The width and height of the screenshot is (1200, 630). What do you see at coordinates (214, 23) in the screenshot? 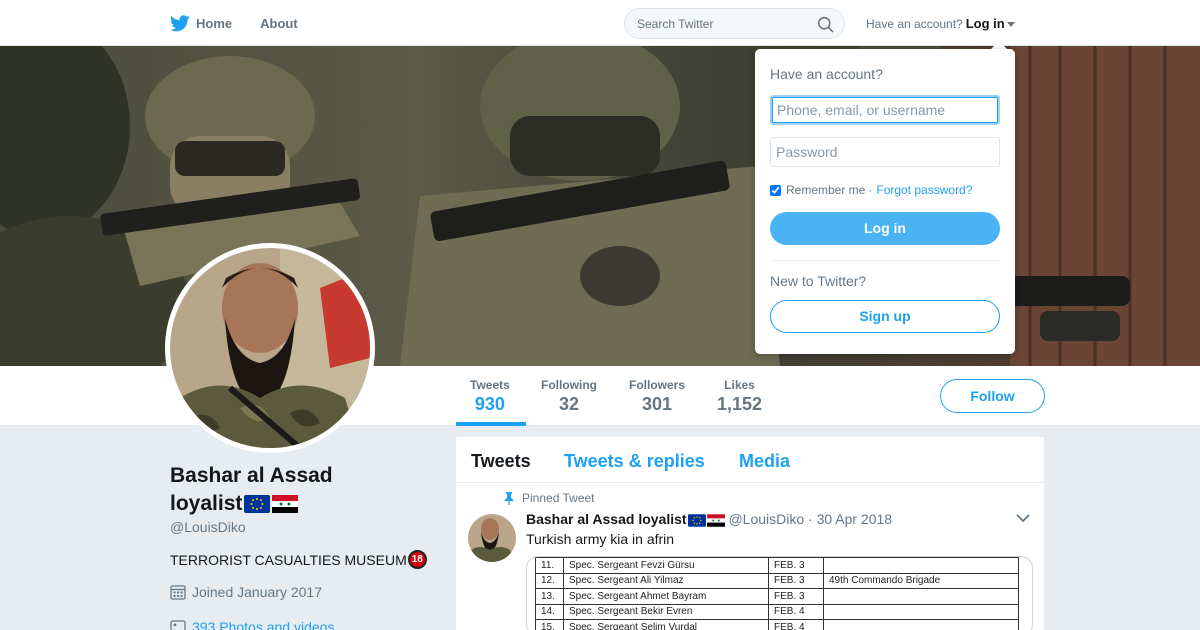
I see `nav-home-label: Home` at bounding box center [214, 23].